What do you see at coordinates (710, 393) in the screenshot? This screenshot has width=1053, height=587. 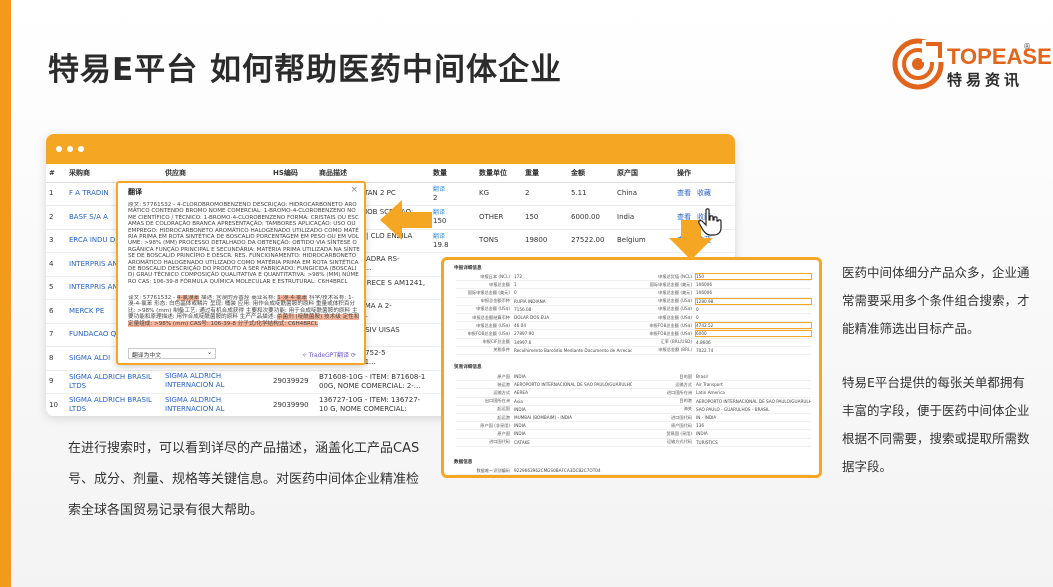 I see `field-value: Latin America` at bounding box center [710, 393].